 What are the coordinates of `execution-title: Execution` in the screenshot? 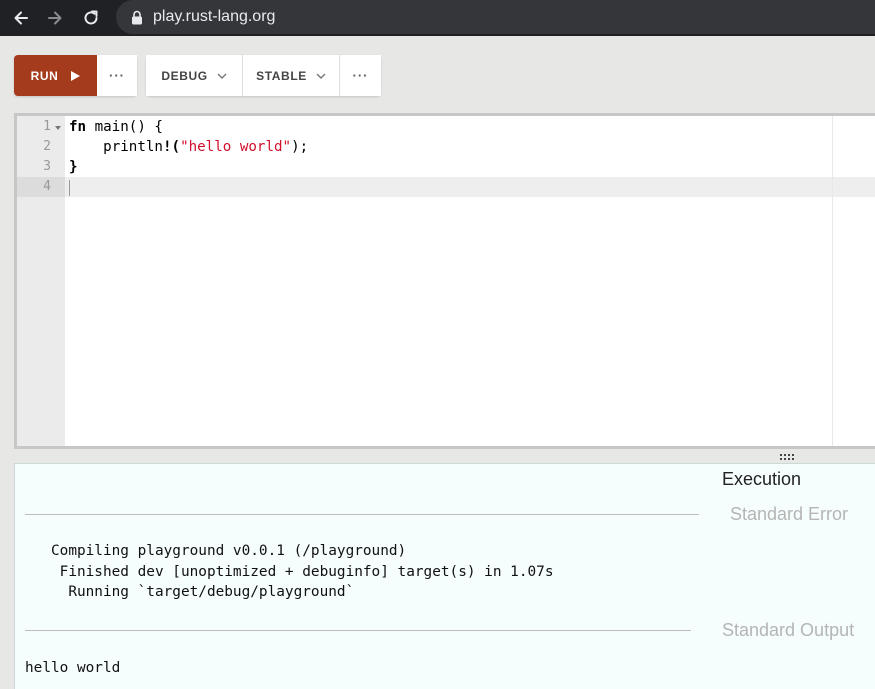 It's located at (762, 479).